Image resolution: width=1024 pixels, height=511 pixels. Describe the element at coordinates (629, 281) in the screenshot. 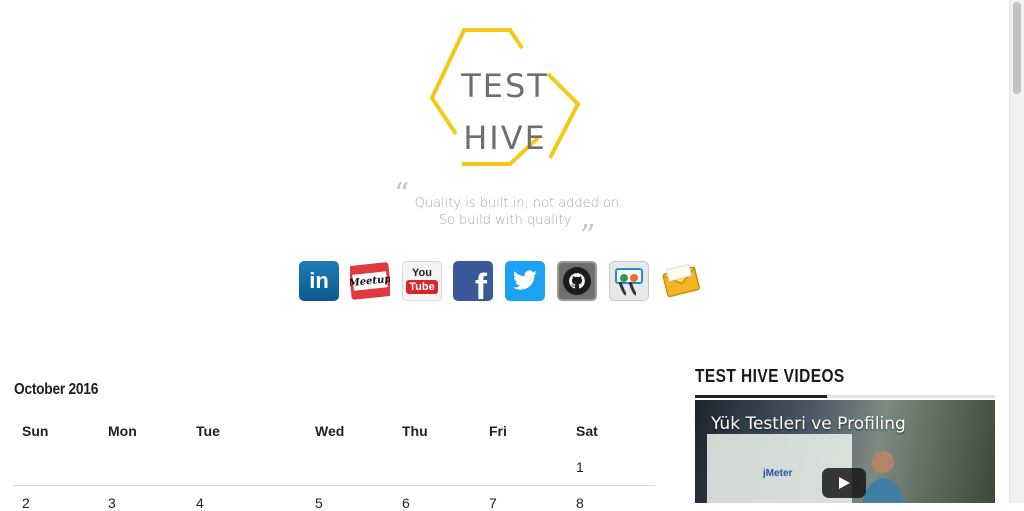

I see `slideshare-icon` at that location.